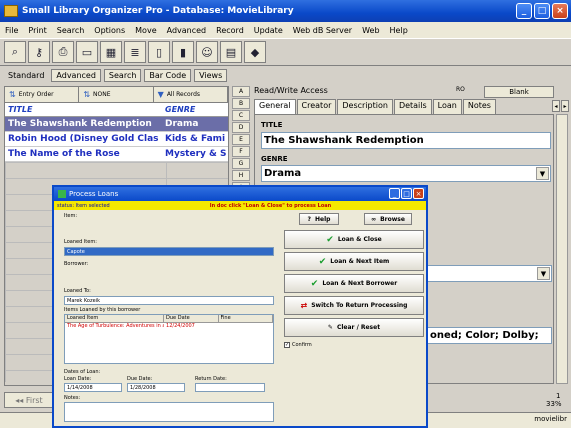 Image resolution: width=571 pixels, height=428 pixels. What do you see at coordinates (370, 30) in the screenshot?
I see `menu-web: Web` at bounding box center [370, 30].